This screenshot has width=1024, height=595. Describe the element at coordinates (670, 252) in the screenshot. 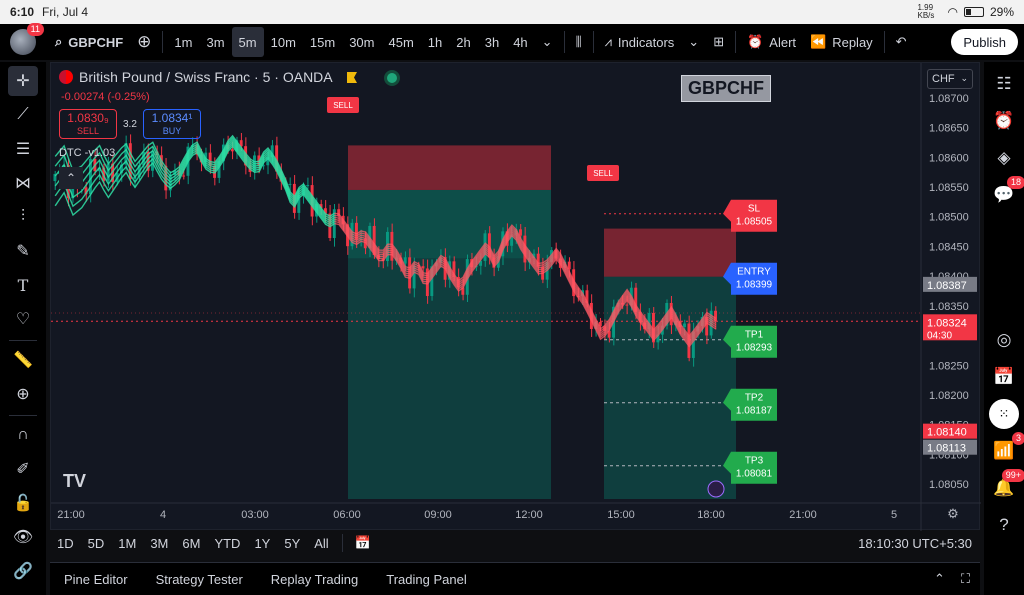

I see `stop-zone` at that location.